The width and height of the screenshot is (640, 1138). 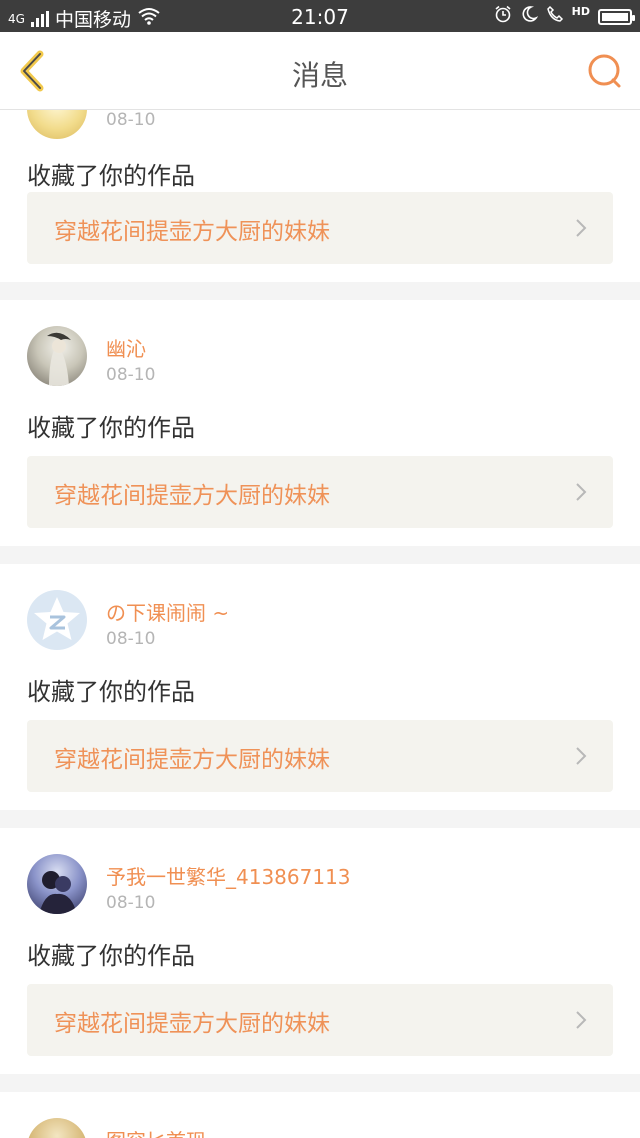 What do you see at coordinates (126, 347) in the screenshot?
I see `username: 幽沁` at bounding box center [126, 347].